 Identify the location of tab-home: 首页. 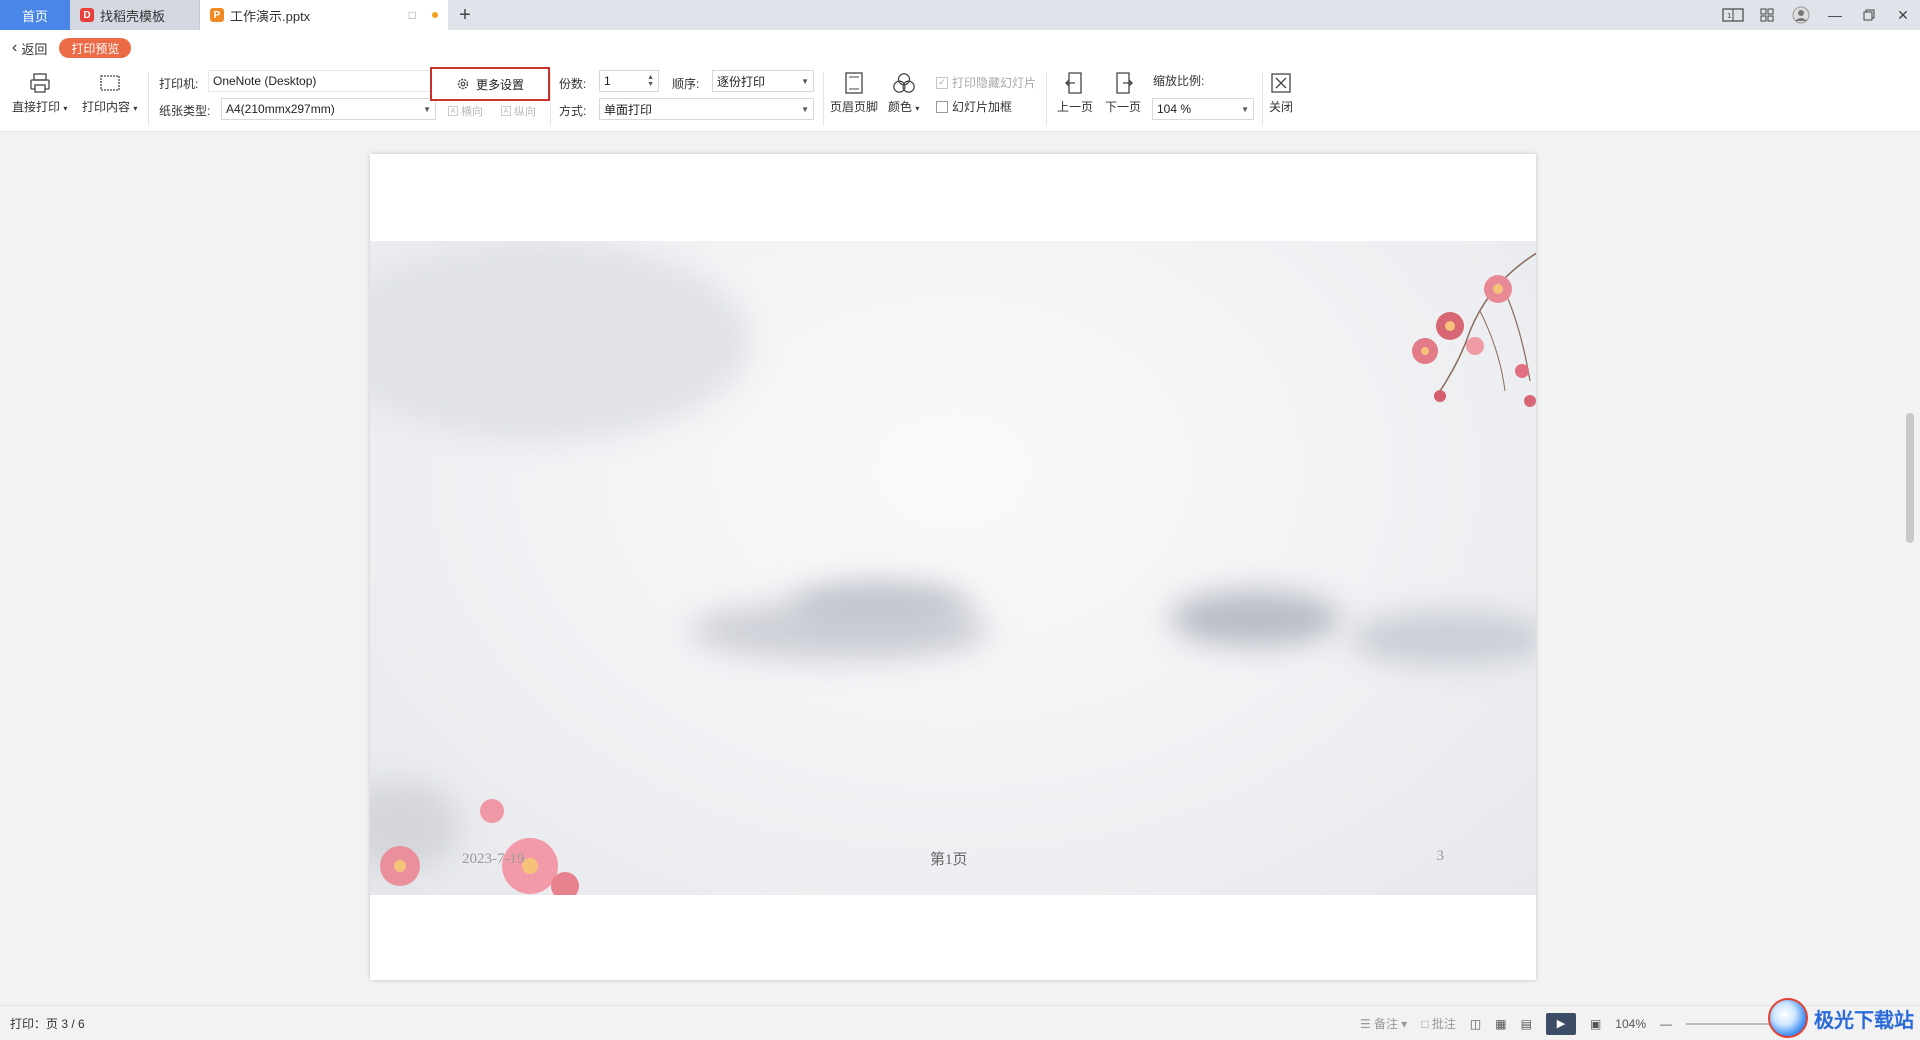
(35, 15).